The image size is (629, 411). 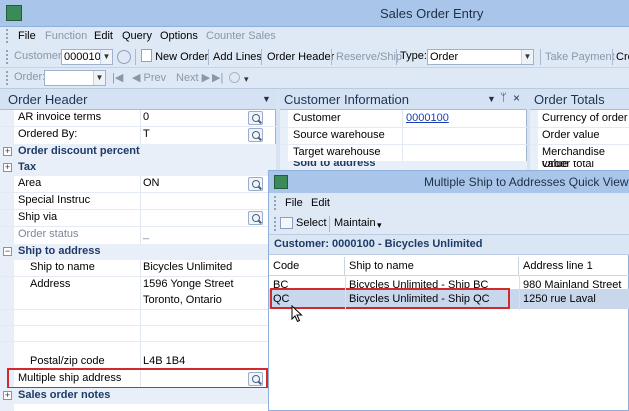 What do you see at coordinates (137, 36) in the screenshot?
I see `menu-query: Query` at bounding box center [137, 36].